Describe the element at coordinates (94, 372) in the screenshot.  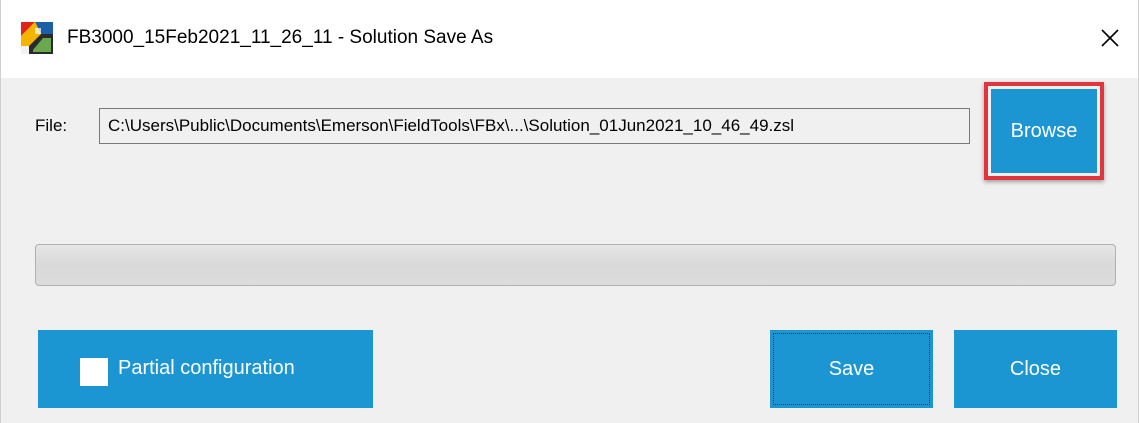
I see `partial-configuration-checkbox` at that location.